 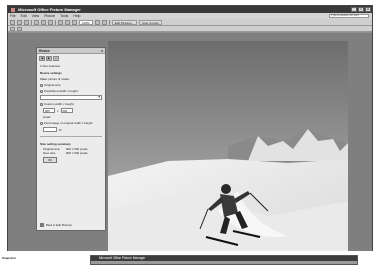 I want to click on edit-pictures-icon, so click(x=42, y=225).